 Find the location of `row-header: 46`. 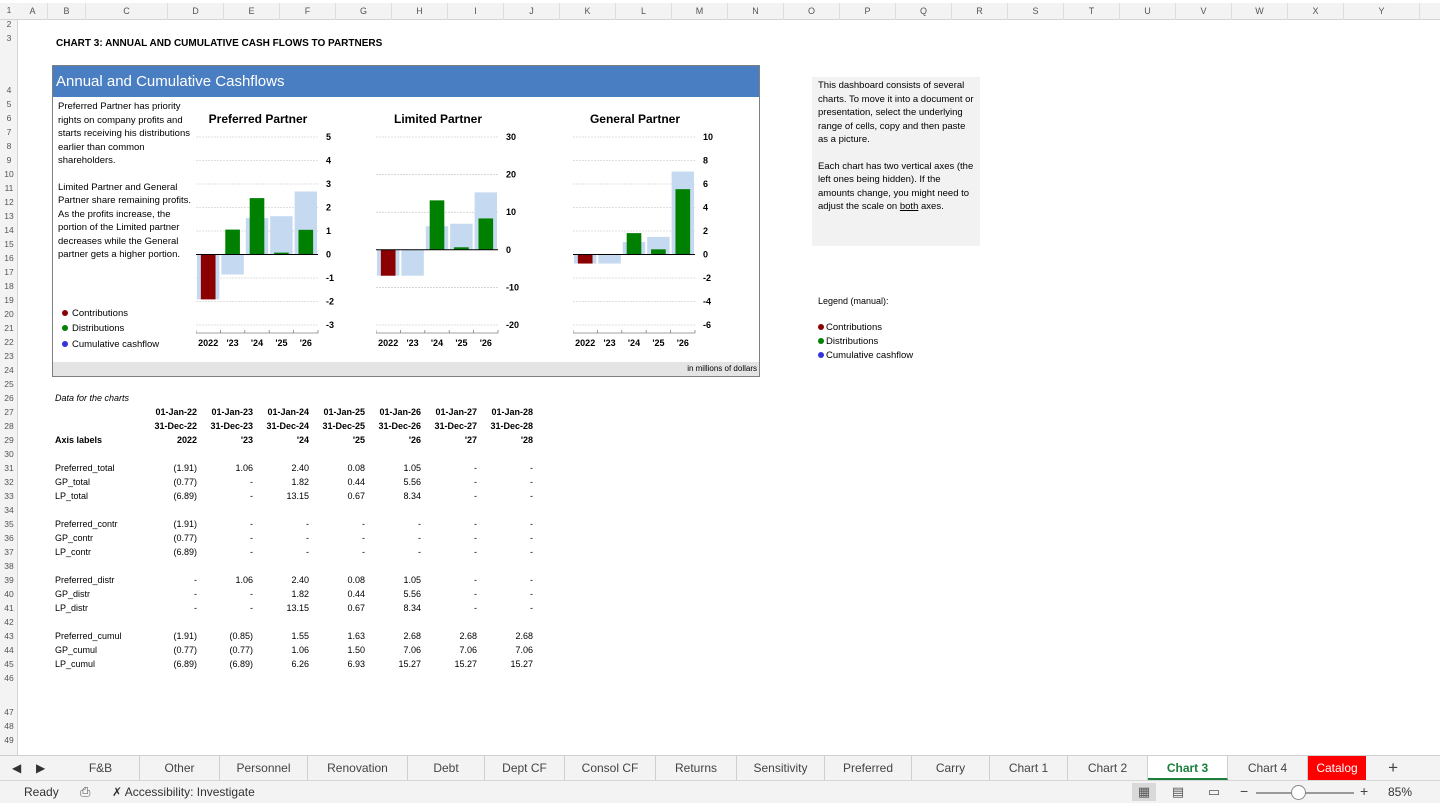

row-header: 46 is located at coordinates (9, 678).